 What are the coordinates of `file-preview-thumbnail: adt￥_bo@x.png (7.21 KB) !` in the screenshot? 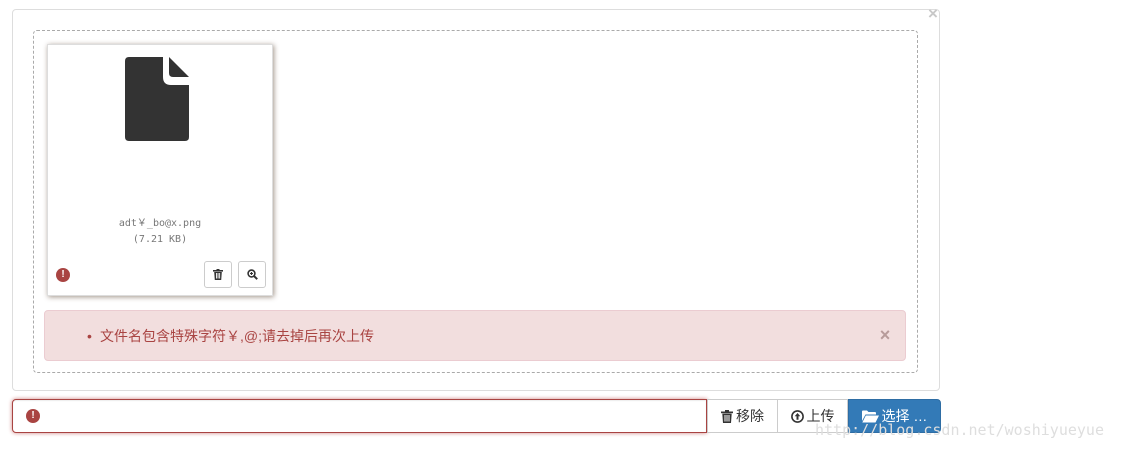 It's located at (160, 170).